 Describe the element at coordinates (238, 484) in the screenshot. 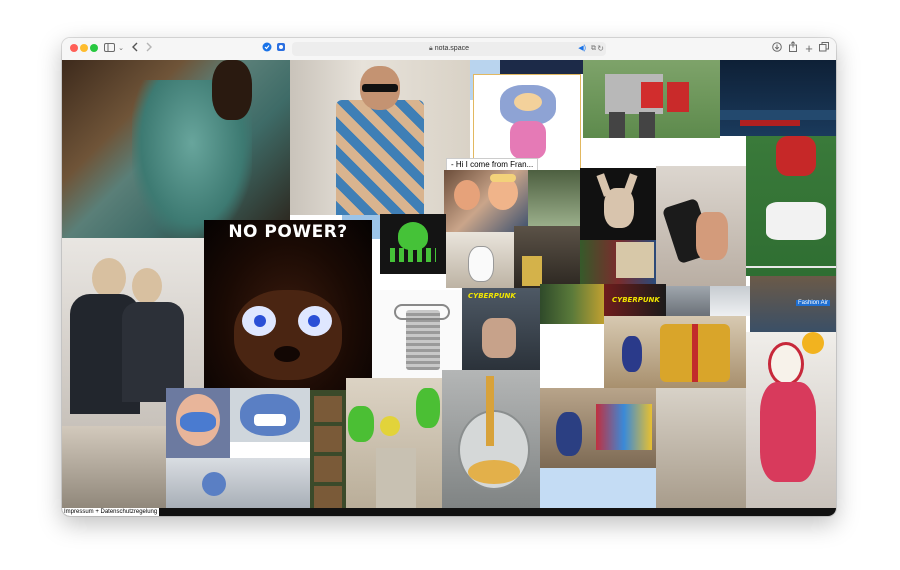

I see `photo-classroom` at that location.